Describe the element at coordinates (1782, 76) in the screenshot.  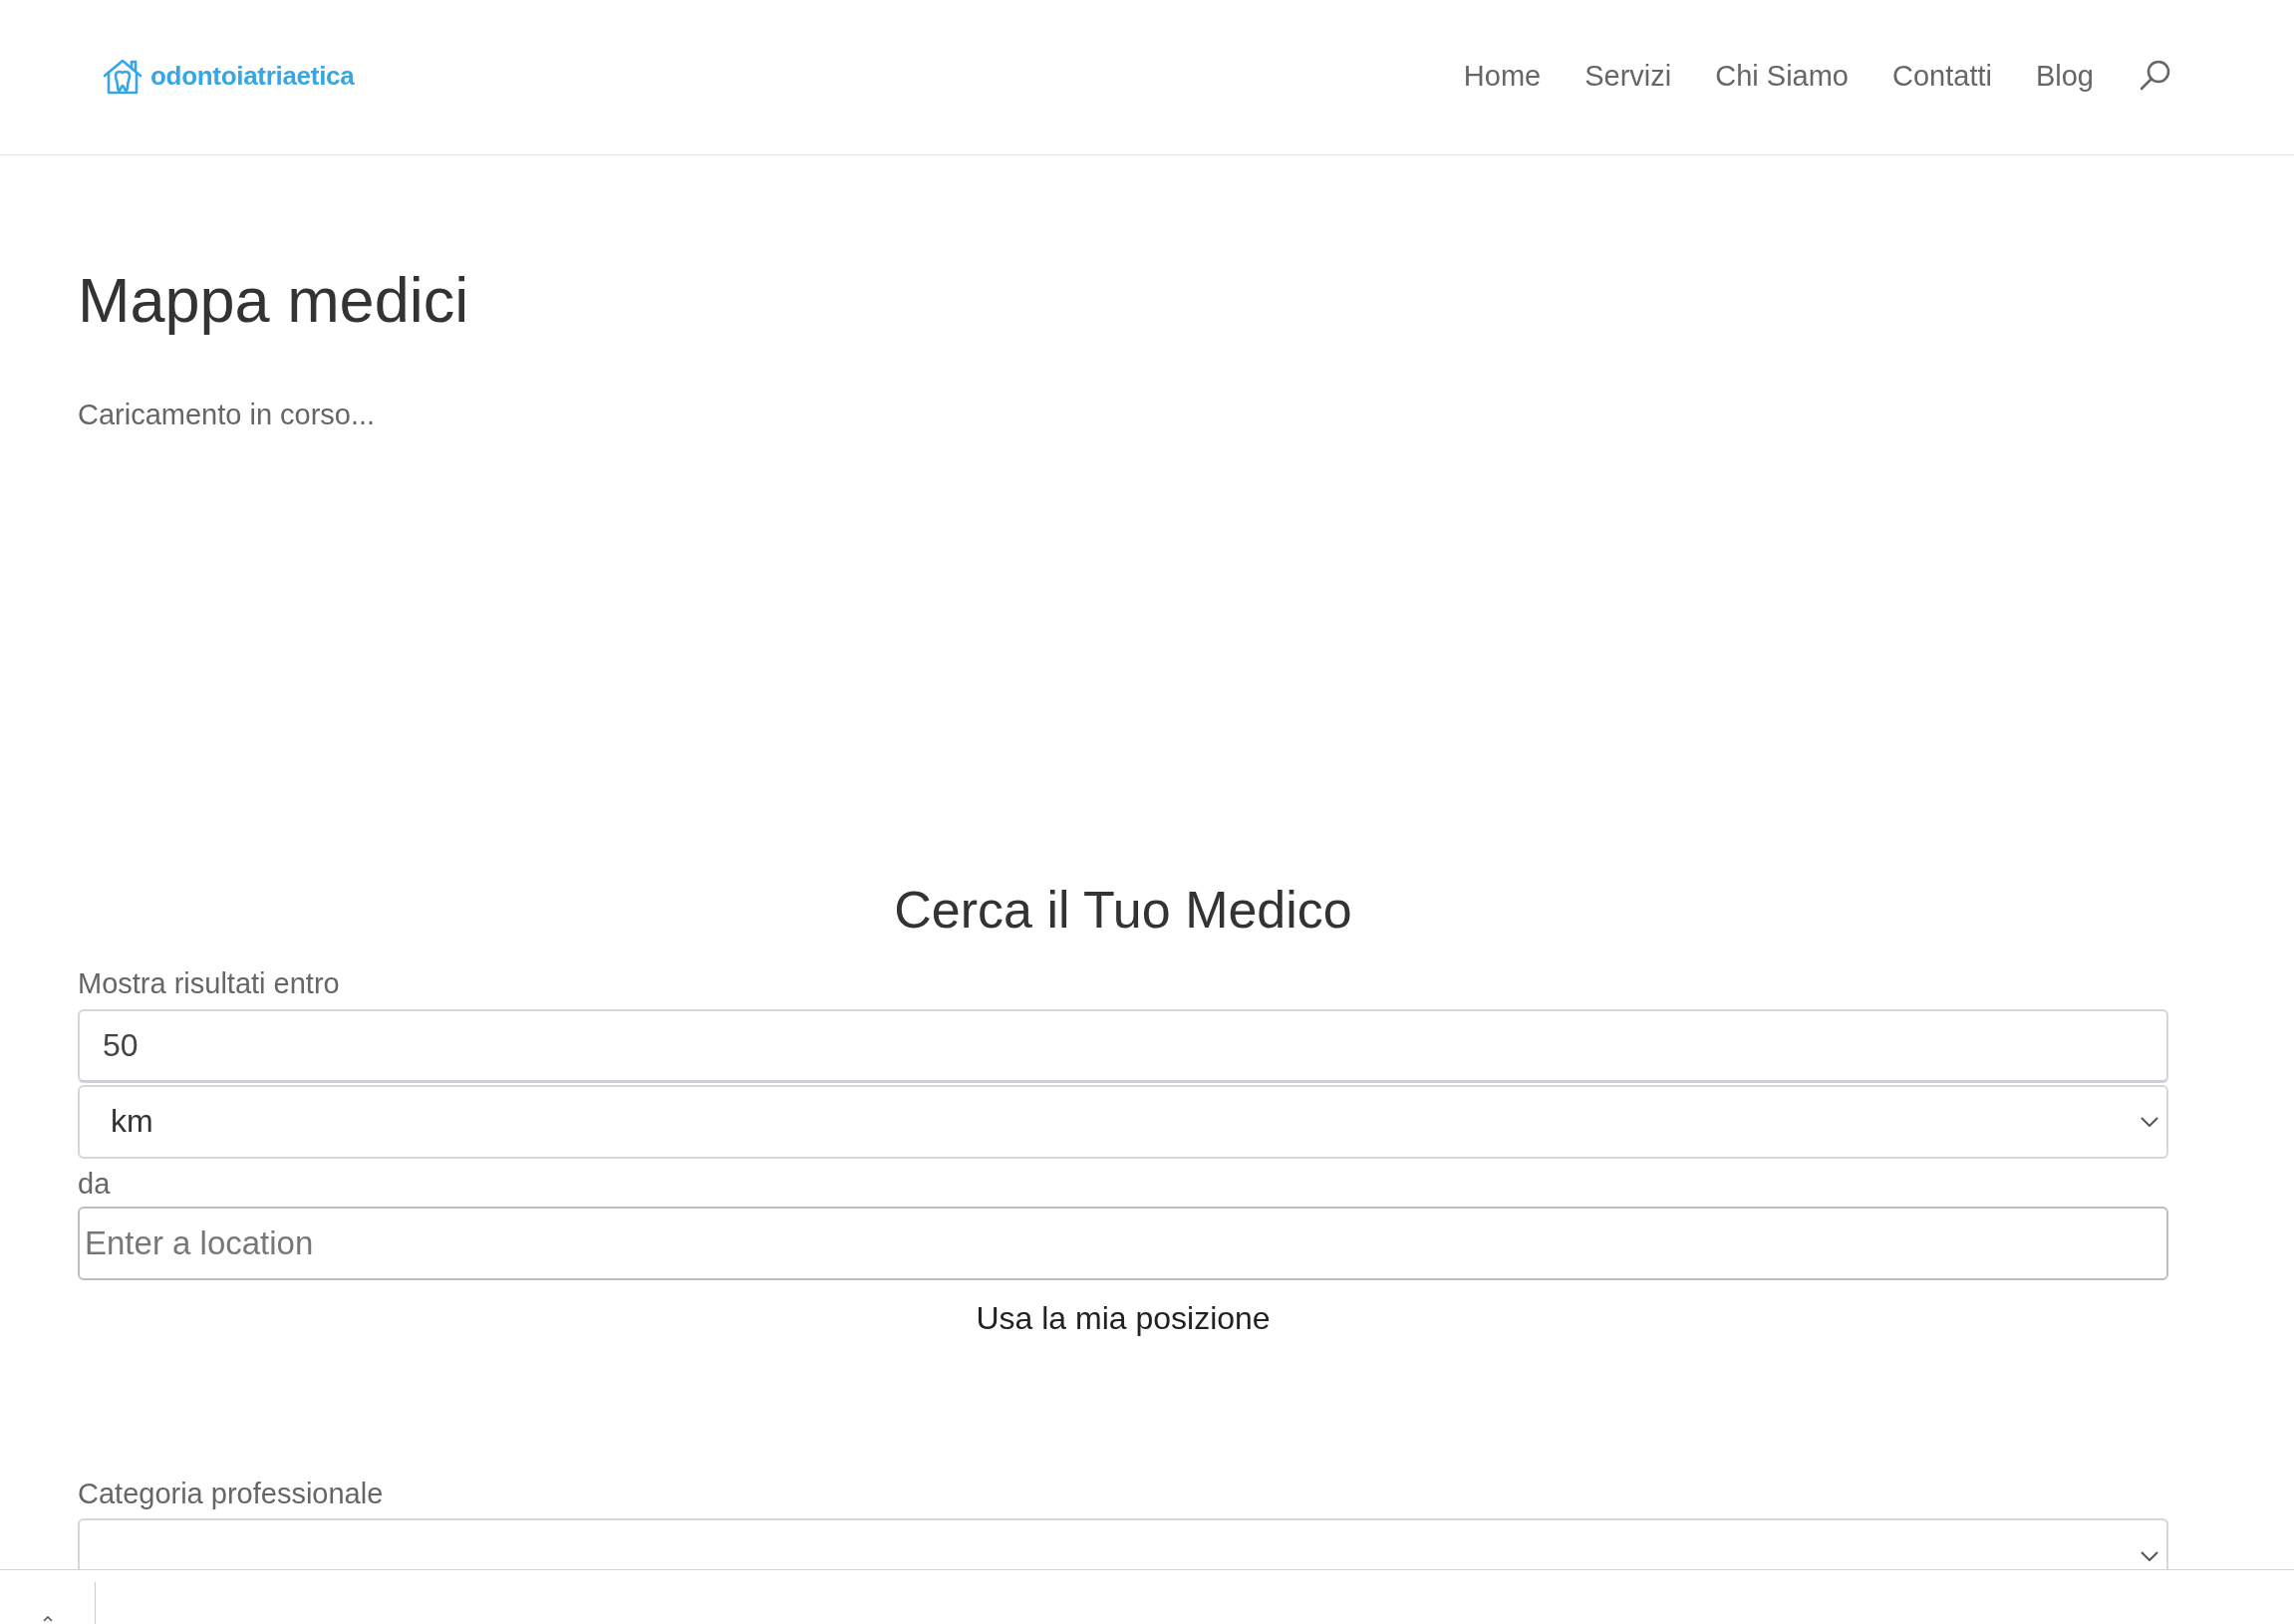
I see `nav-link: Chi Siamo` at that location.